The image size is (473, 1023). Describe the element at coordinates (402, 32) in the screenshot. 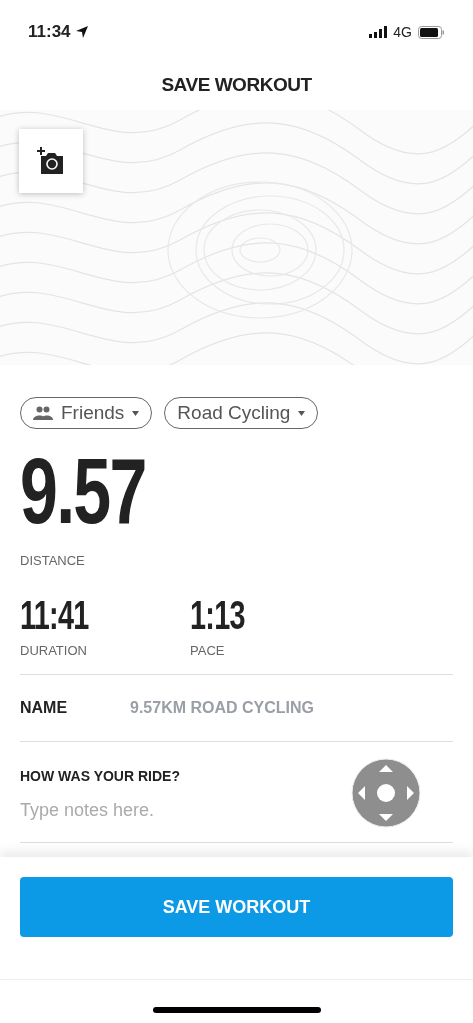

I see `network-label: 4G` at that location.